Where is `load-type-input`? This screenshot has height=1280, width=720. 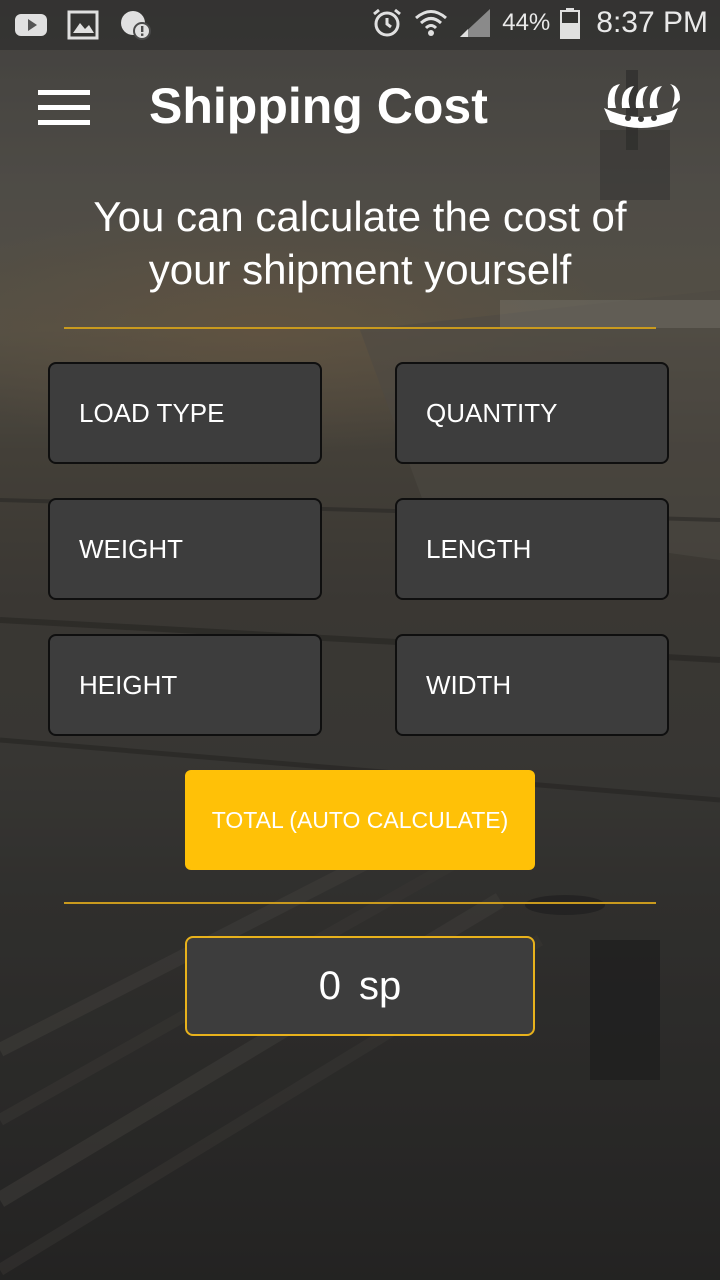
load-type-input is located at coordinates (185, 413).